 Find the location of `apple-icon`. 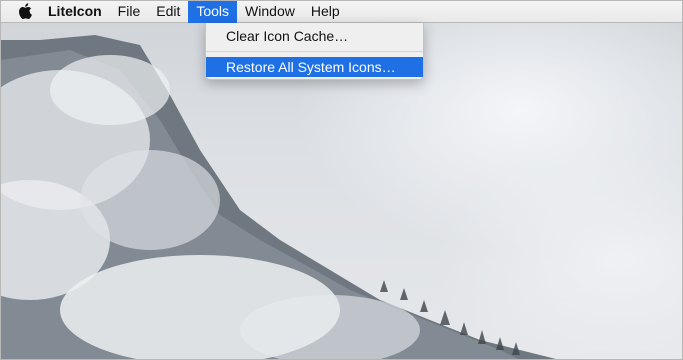

apple-icon is located at coordinates (25, 11).